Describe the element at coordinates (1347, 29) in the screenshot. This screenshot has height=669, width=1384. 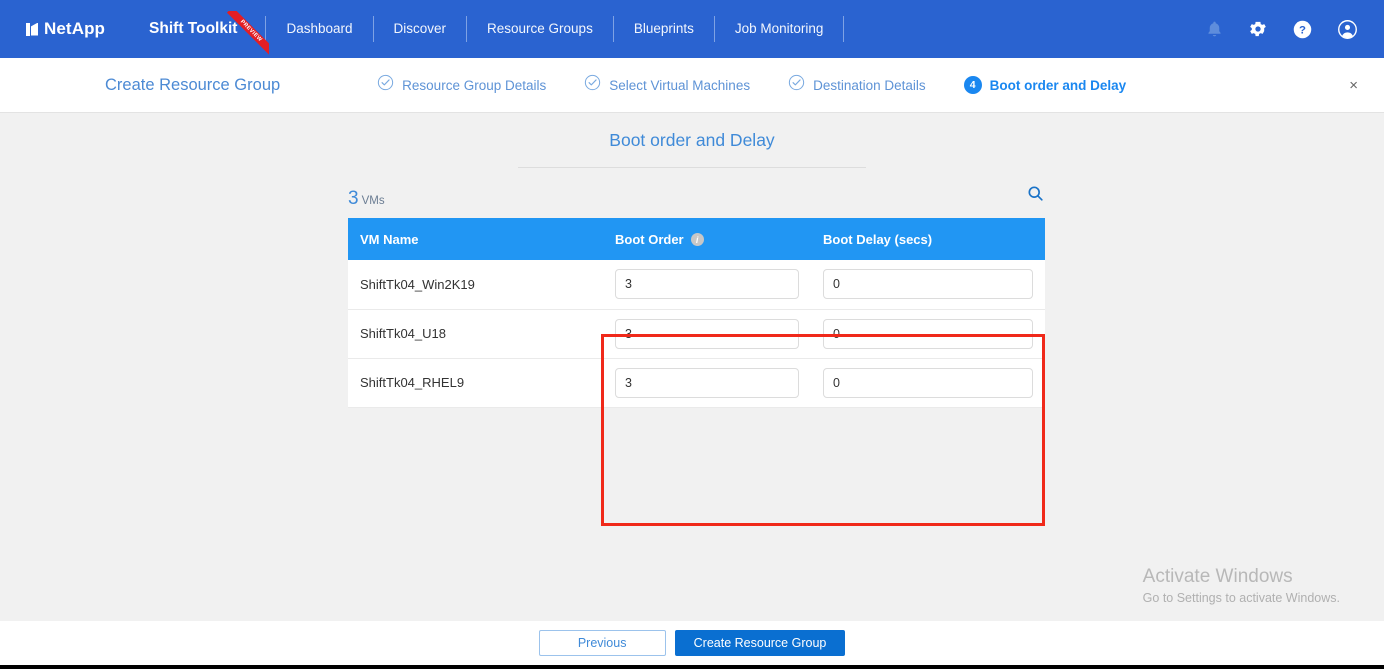
I see `user-account-icon` at that location.